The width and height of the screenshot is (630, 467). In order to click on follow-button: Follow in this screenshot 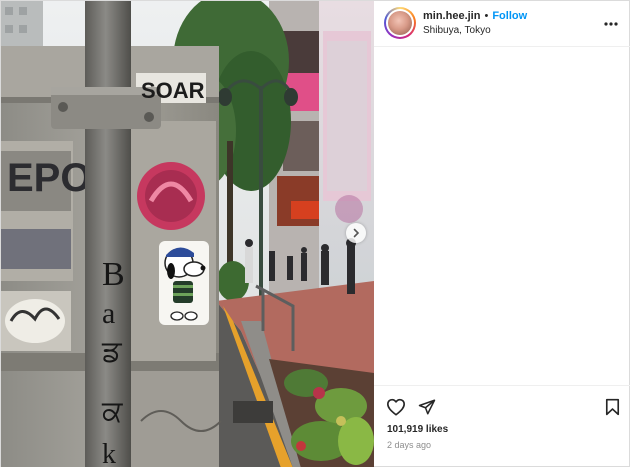, I will do `click(509, 16)`.